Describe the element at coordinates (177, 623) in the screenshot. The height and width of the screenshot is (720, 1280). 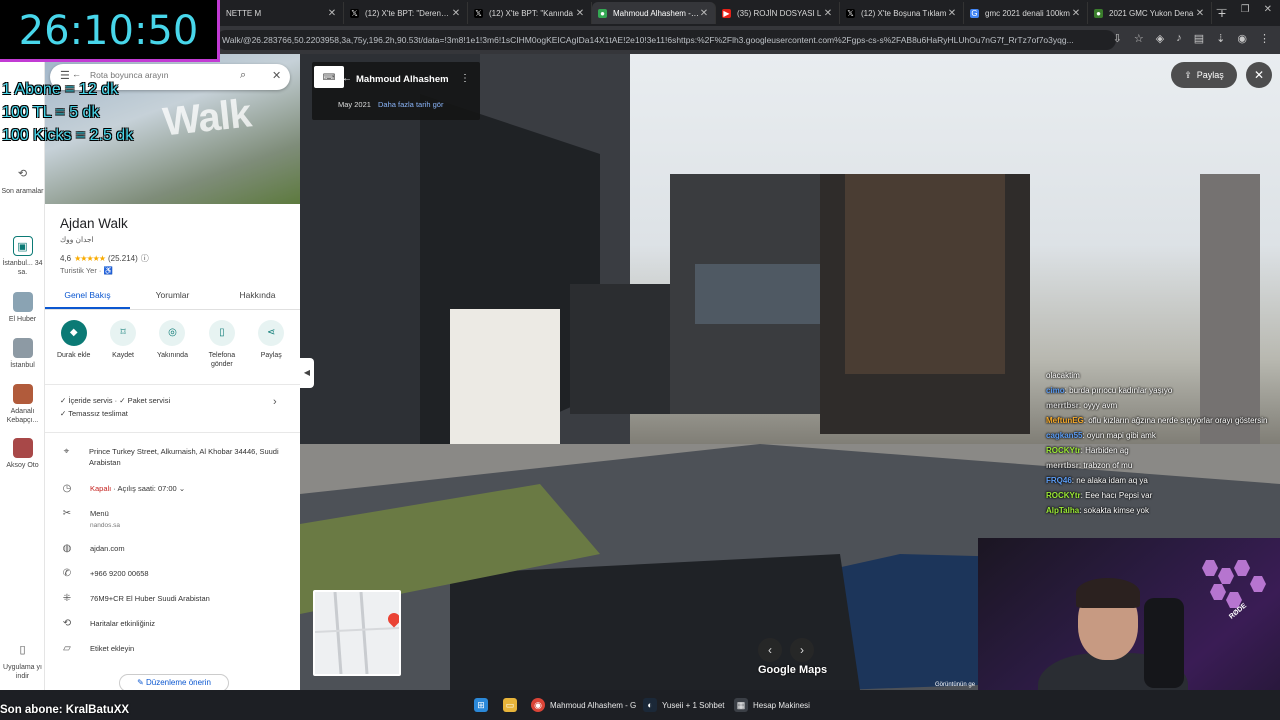
I see `maps-activity-row: ⟲ Haritalar etkinliğiniz` at that location.